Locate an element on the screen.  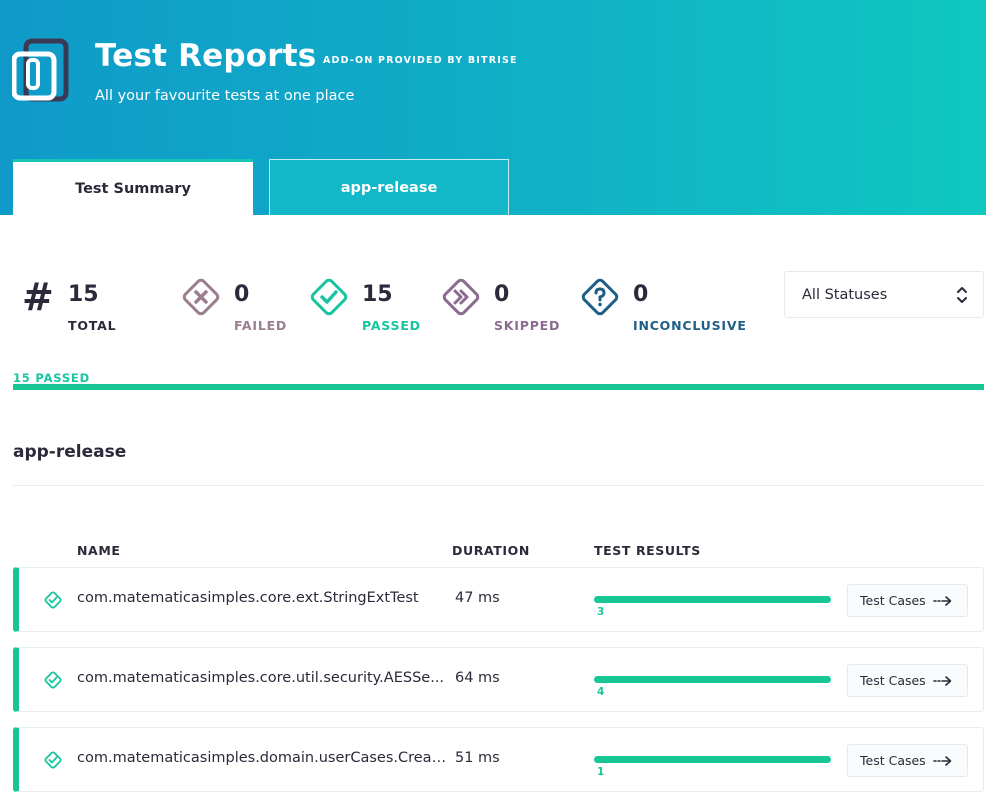
question-diamond-icon is located at coordinates (600, 297).